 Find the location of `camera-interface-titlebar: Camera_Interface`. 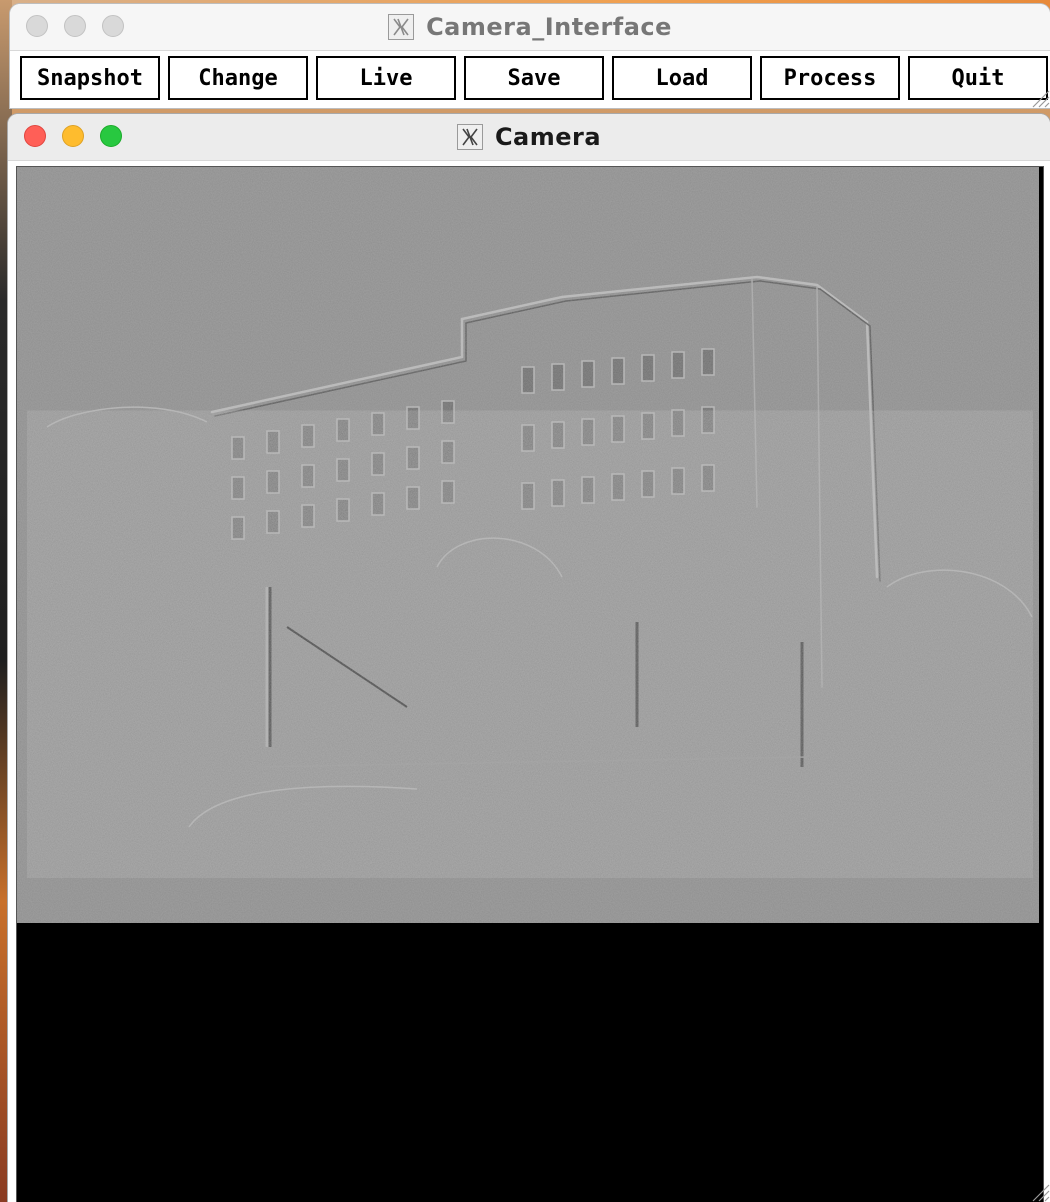

camera-interface-titlebar: Camera_Interface is located at coordinates (530, 27).